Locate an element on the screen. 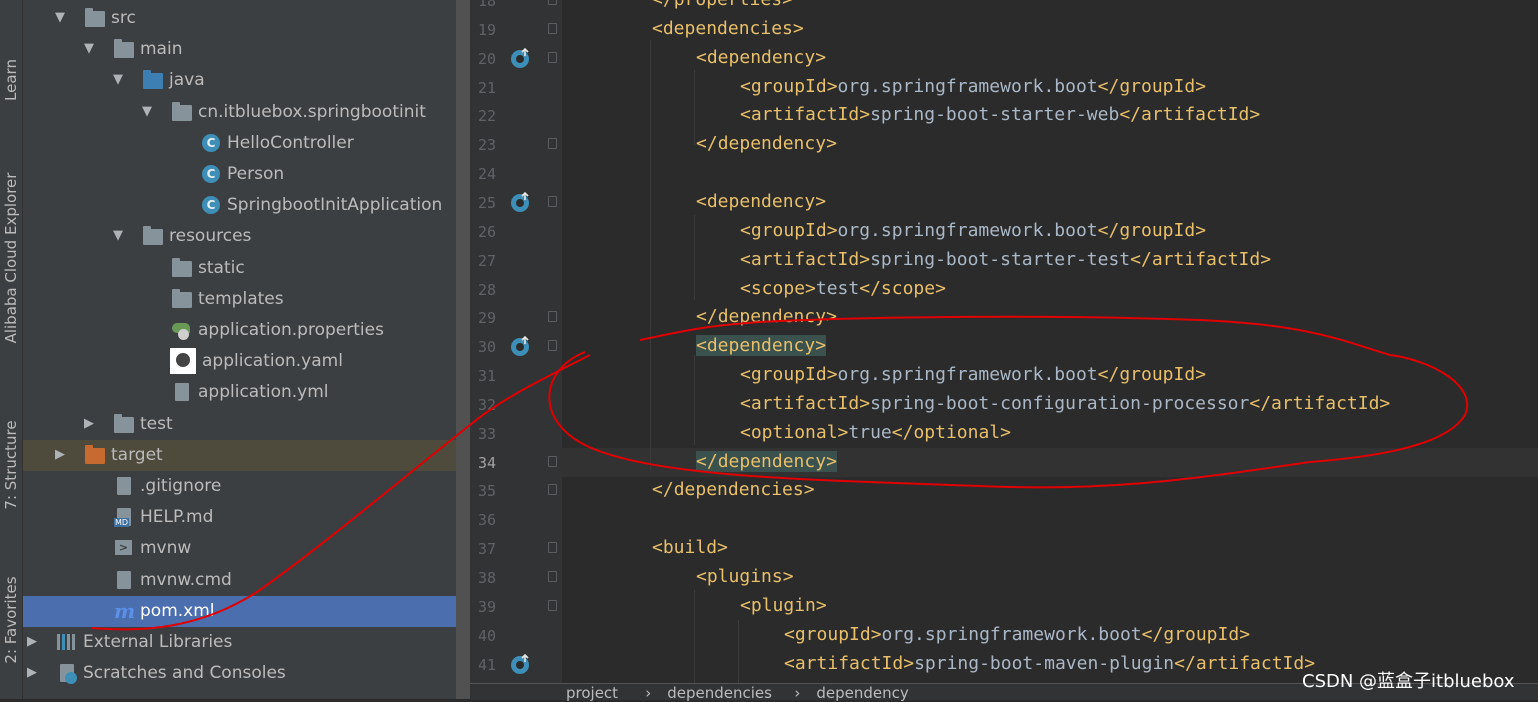 This screenshot has width=1538, height=702. tree-row: application.yml is located at coordinates (239, 392).